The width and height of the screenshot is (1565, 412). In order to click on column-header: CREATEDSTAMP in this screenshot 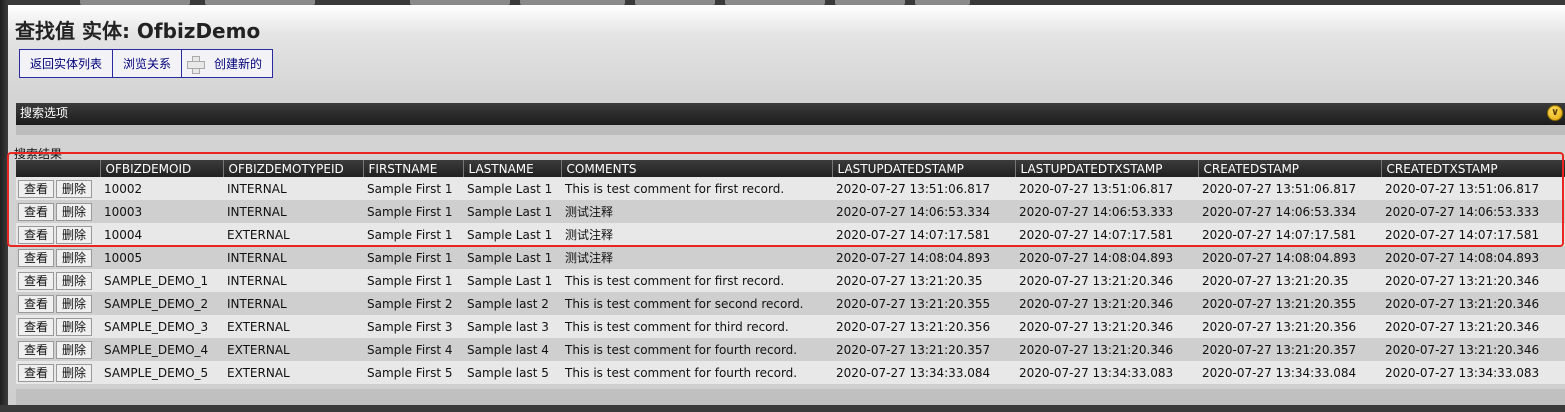, I will do `click(1290, 168)`.